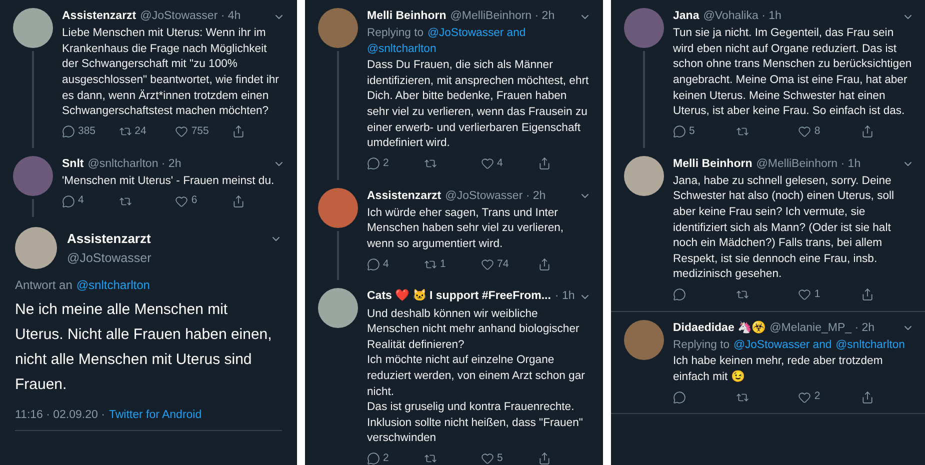 Image resolution: width=925 pixels, height=465 pixels. What do you see at coordinates (692, 131) in the screenshot?
I see `reply-count: 5` at bounding box center [692, 131].